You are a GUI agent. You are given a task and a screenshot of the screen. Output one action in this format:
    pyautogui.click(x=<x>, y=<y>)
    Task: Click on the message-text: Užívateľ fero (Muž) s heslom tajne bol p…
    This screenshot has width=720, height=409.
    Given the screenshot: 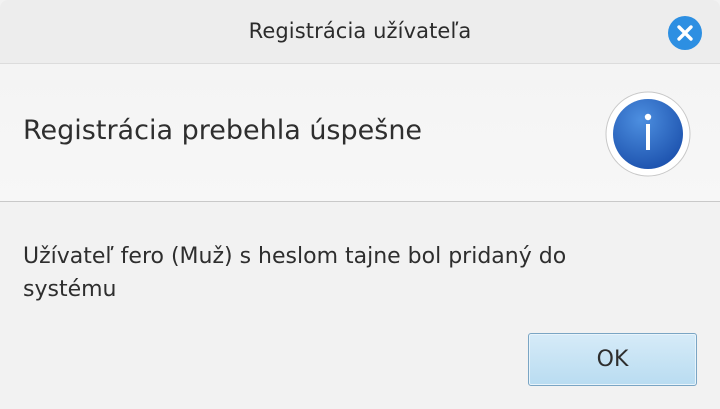 What is the action you would take?
    pyautogui.click(x=295, y=273)
    